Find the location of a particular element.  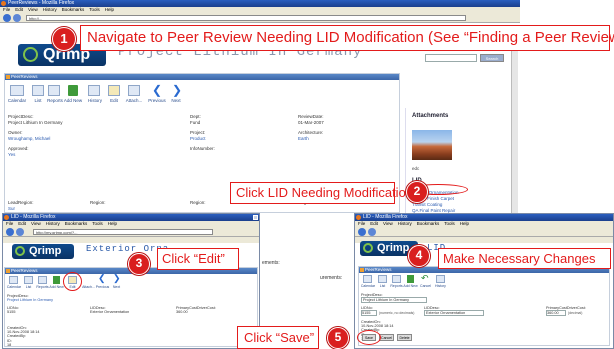

review-date-label: ReviewDate: is located at coordinates (311, 116).